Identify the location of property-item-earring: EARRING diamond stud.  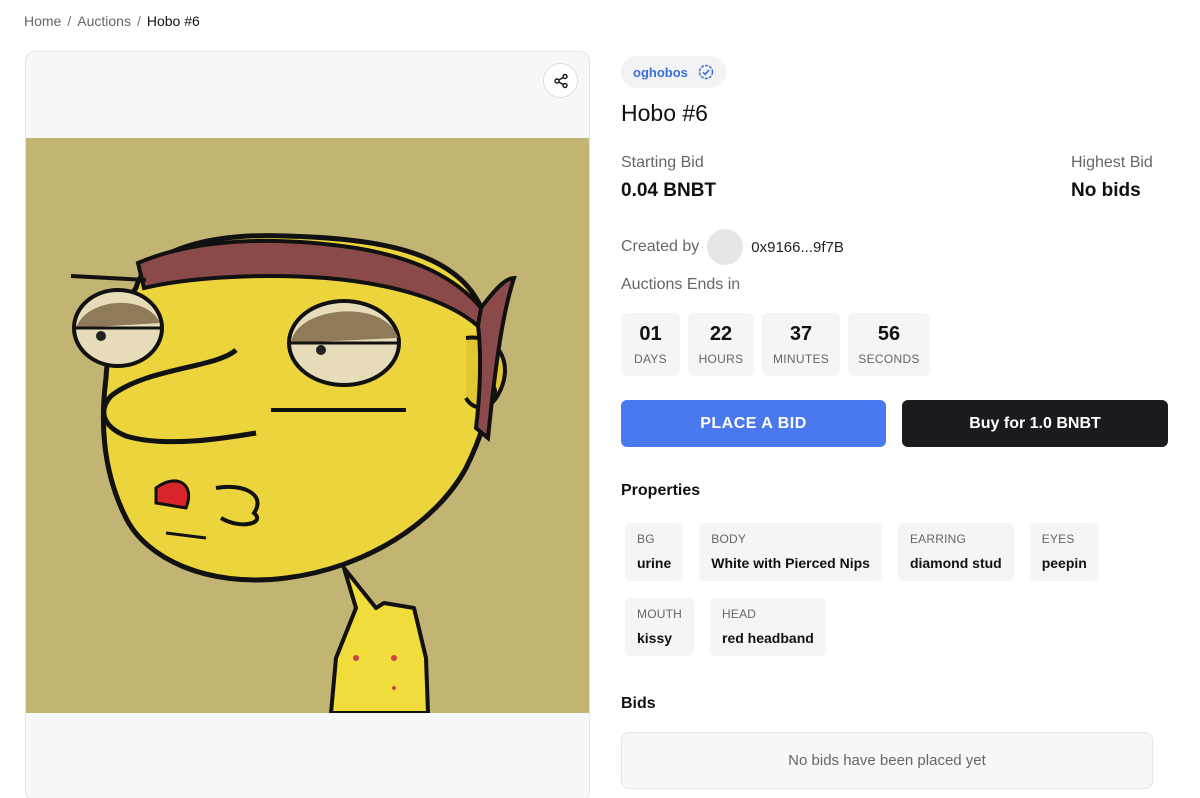
(955, 552).